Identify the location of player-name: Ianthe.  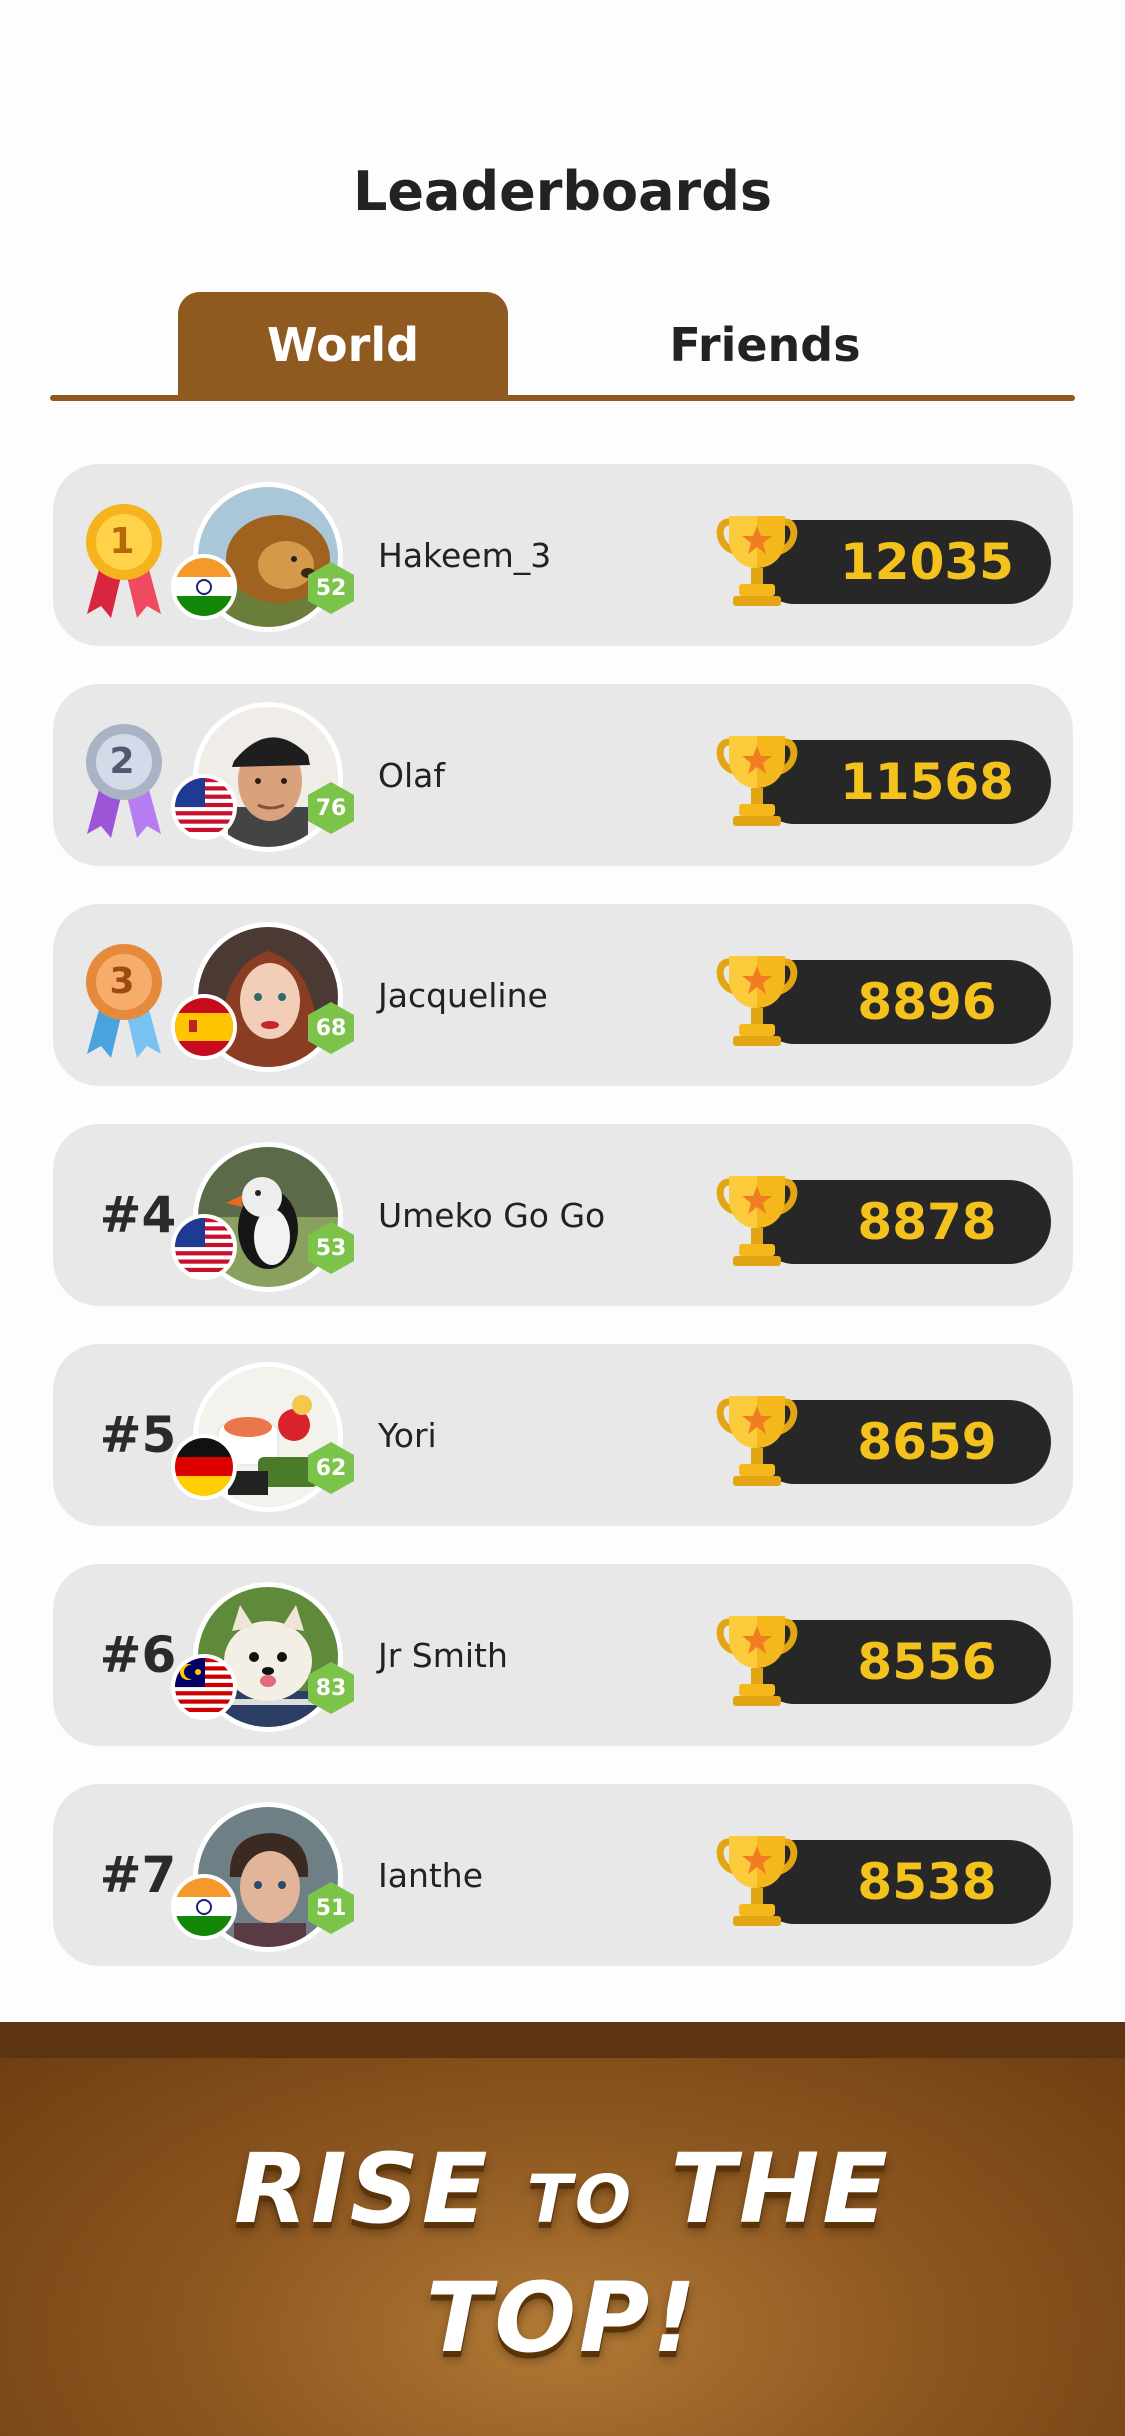
(431, 1875).